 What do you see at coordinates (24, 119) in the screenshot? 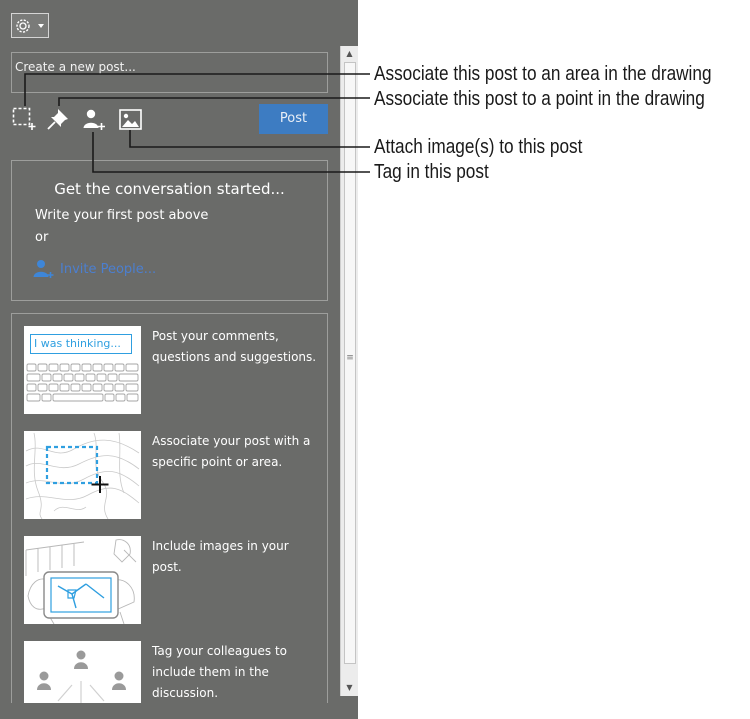
I see `area-select-icon` at bounding box center [24, 119].